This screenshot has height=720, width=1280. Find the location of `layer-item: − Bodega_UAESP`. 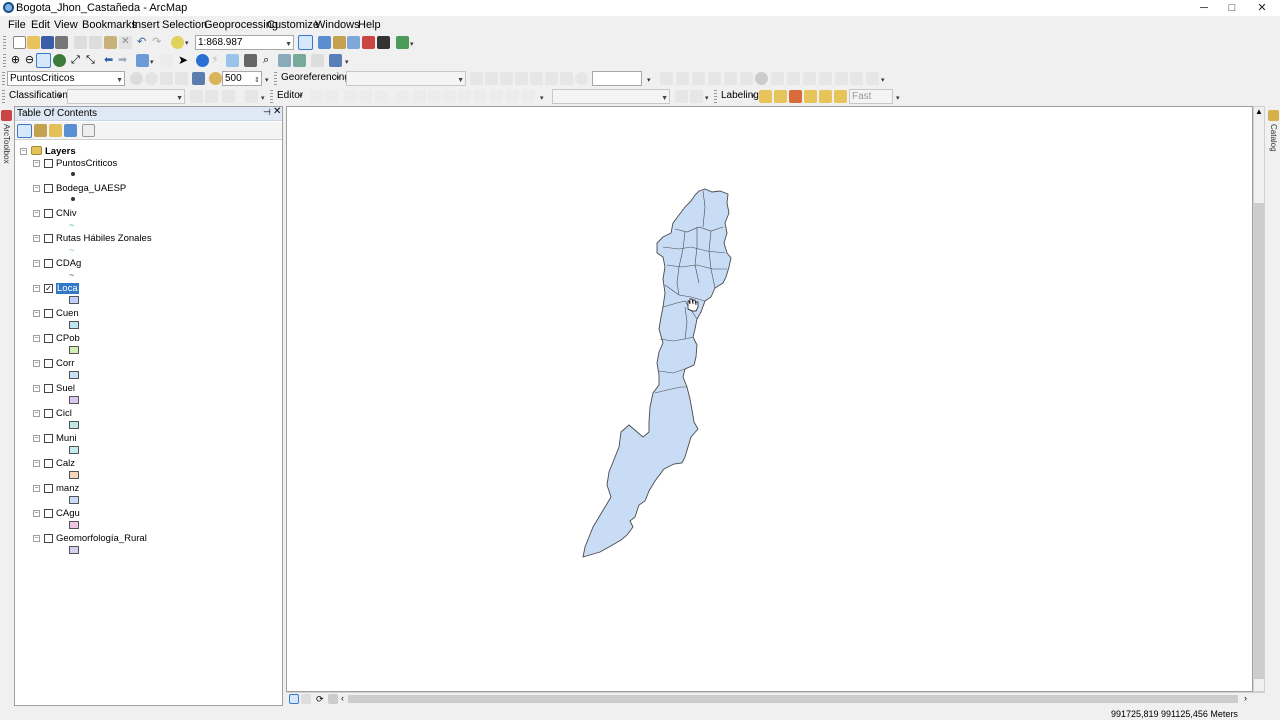

layer-item: − Bodega_UAESP is located at coordinates (148, 195).